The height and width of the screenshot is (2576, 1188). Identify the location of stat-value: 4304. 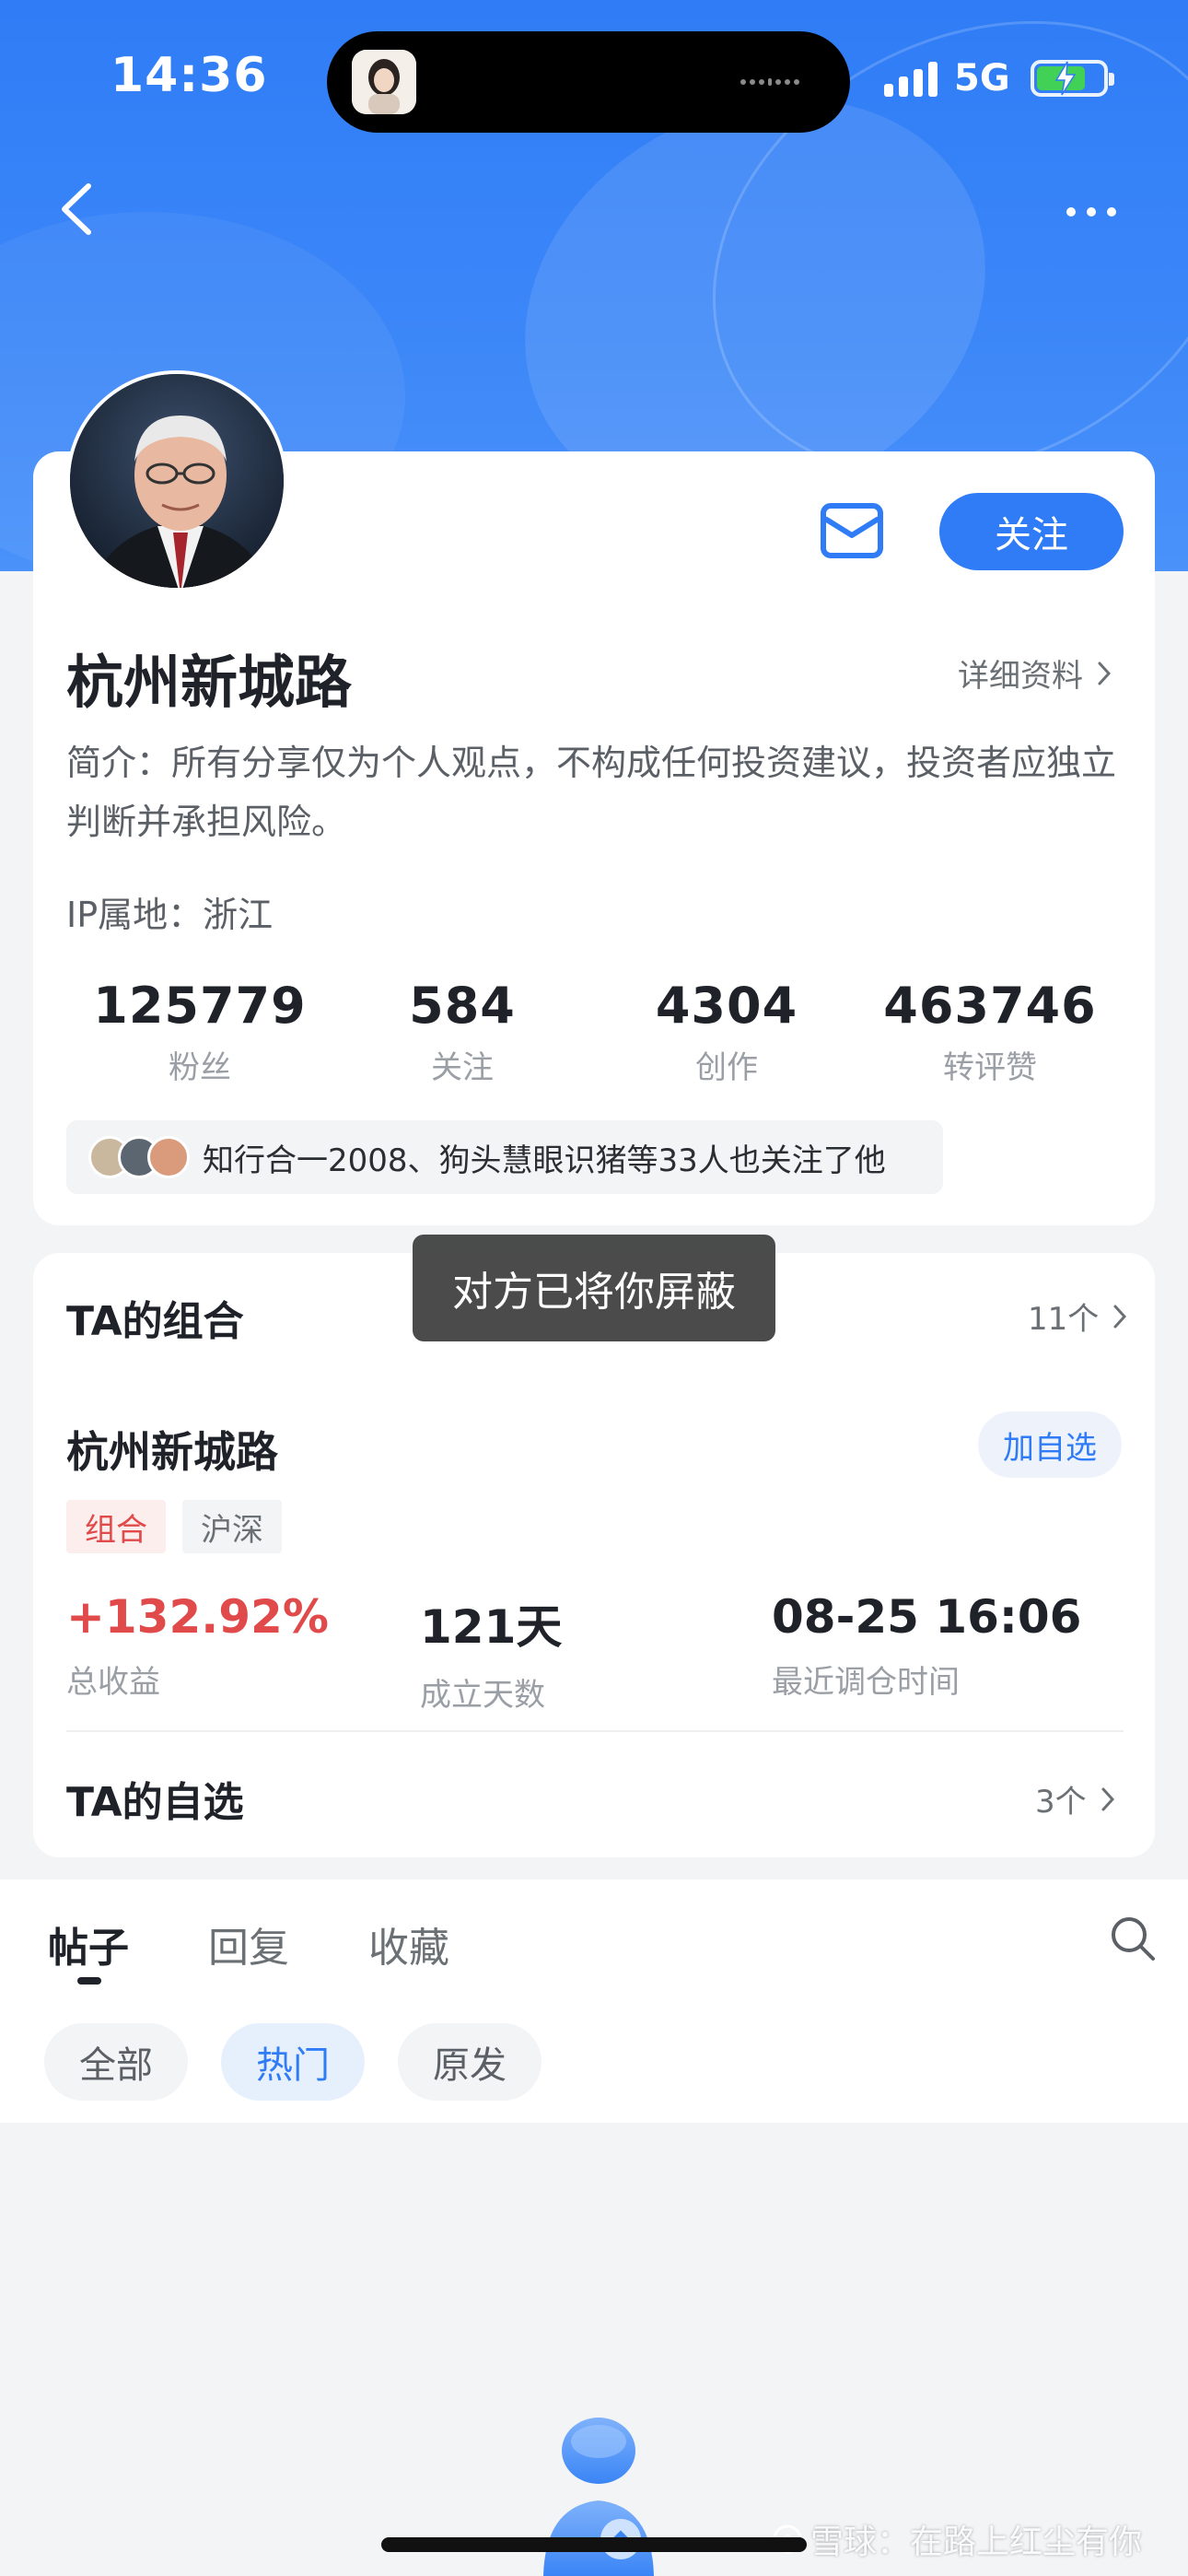
(726, 1006).